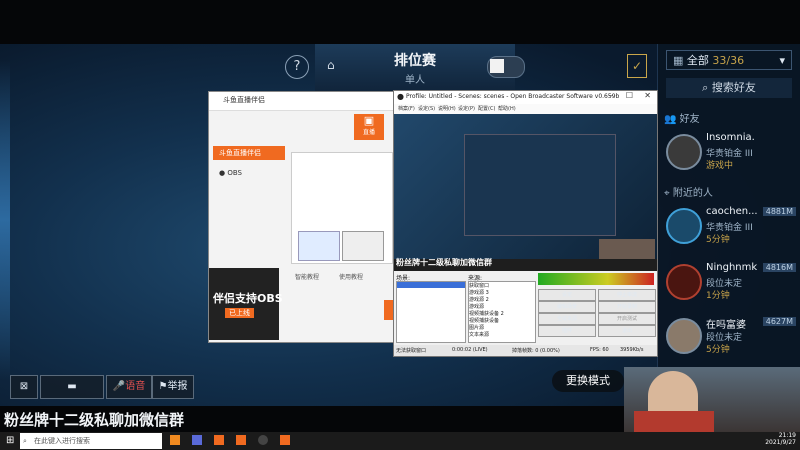 The height and width of the screenshot is (450, 800). Describe the element at coordinates (718, 240) in the screenshot. I see `friend-status: 5分钟` at that location.